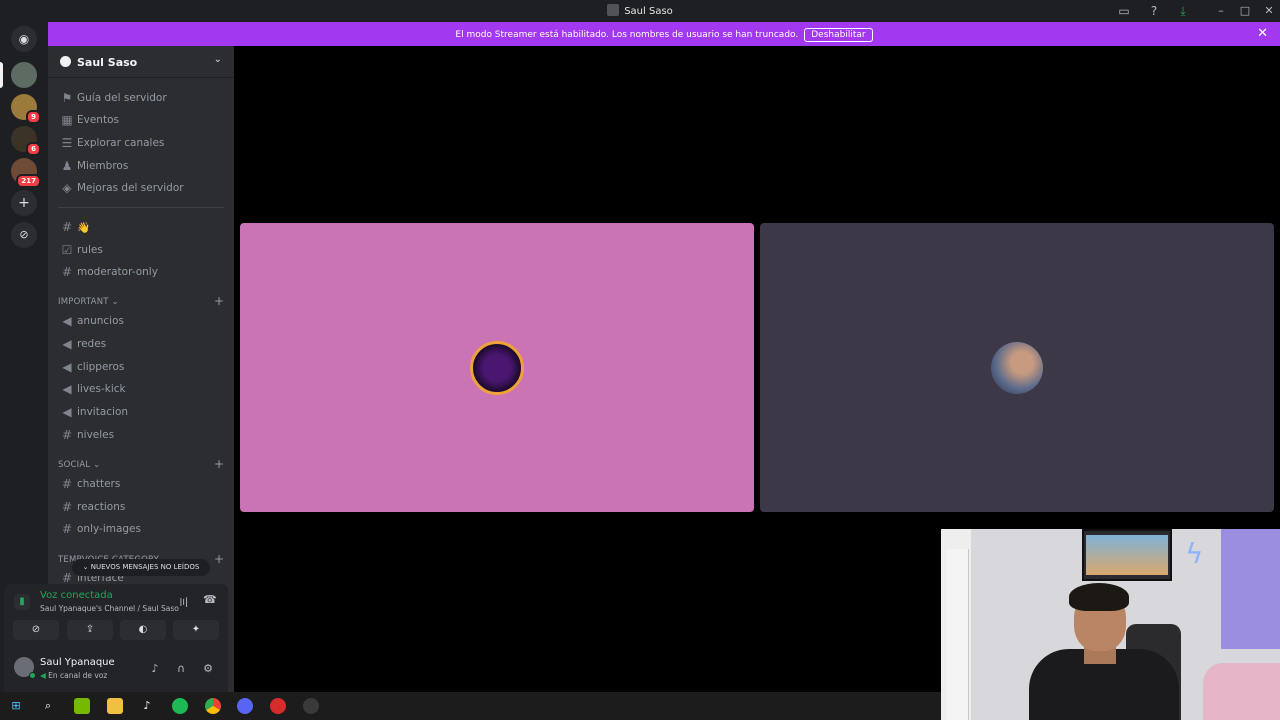 This screenshot has height=720, width=1280. What do you see at coordinates (141, 166) in the screenshot?
I see `nav-item-members: ♟ Miembros` at bounding box center [141, 166].